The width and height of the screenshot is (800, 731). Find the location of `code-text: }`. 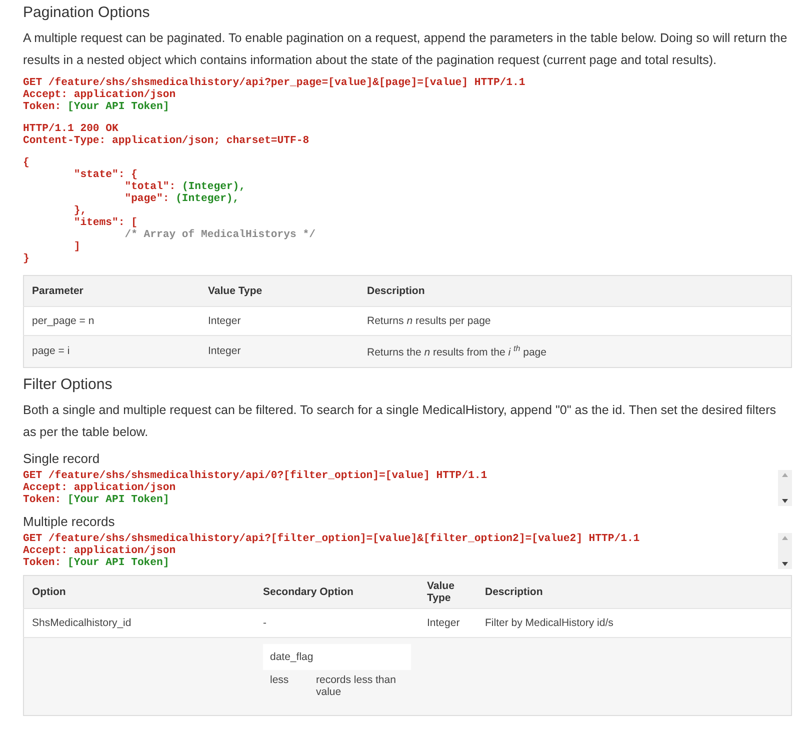

code-text: } is located at coordinates (26, 259).